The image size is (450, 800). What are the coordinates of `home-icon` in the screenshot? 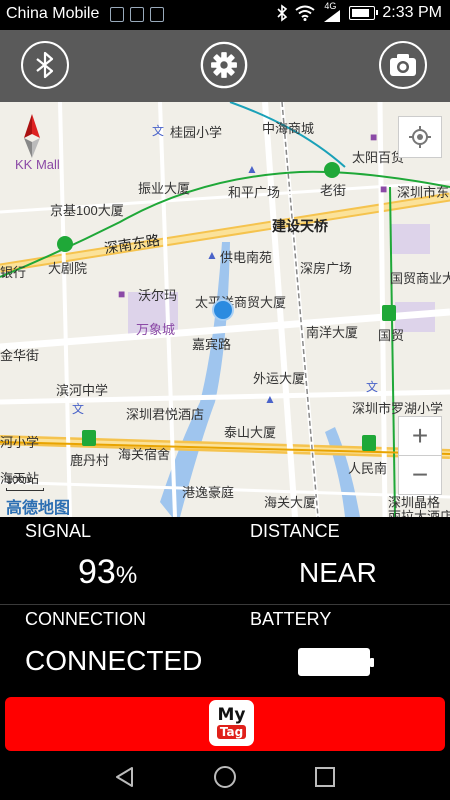 It's located at (225, 777).